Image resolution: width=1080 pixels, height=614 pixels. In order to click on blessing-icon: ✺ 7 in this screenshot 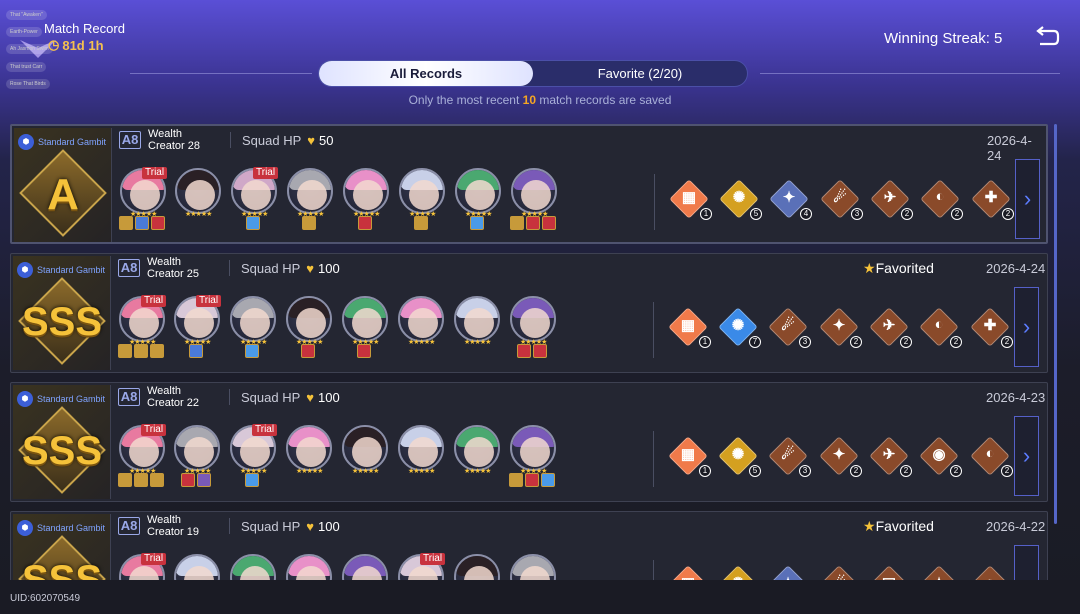, I will do `click(739, 327)`.